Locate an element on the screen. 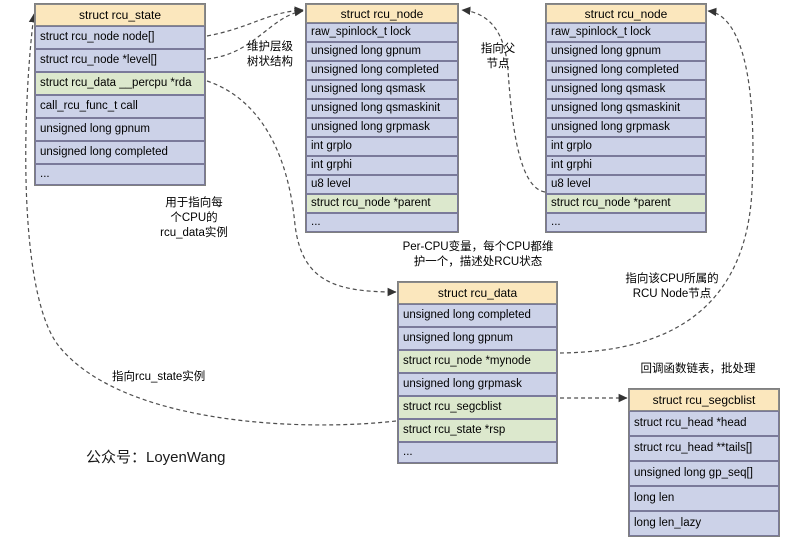 The height and width of the screenshot is (543, 792). annotation-mynode-pointer: 指向该CPU所属的 RCU Node节点 is located at coordinates (672, 286).